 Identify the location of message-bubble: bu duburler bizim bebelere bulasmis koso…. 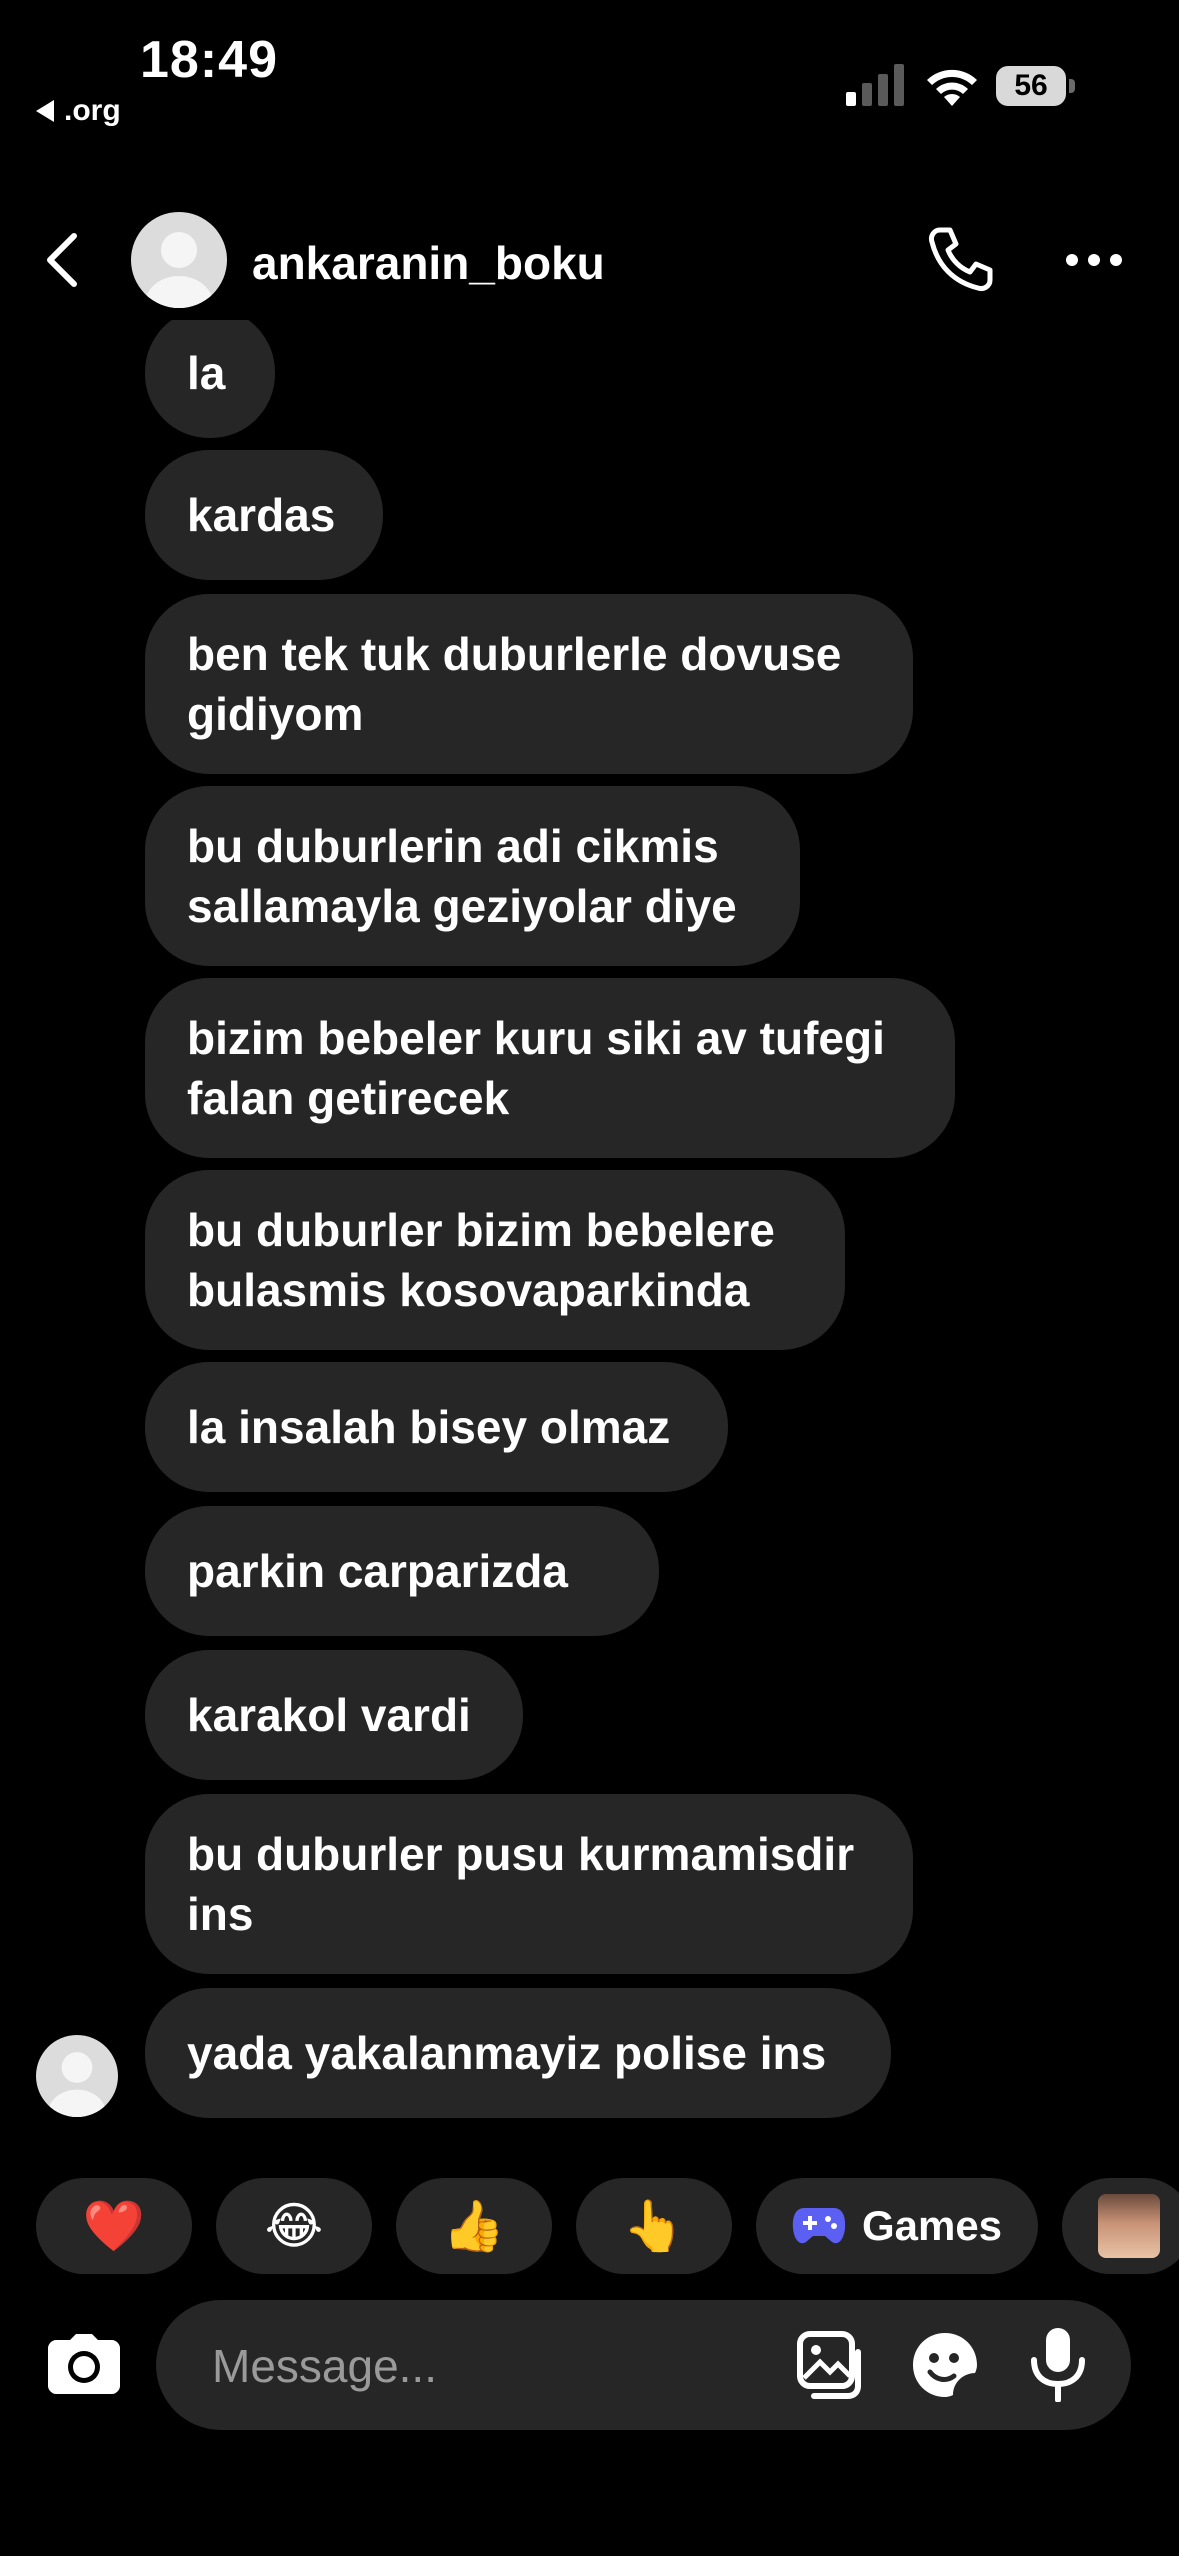
(495, 1260).